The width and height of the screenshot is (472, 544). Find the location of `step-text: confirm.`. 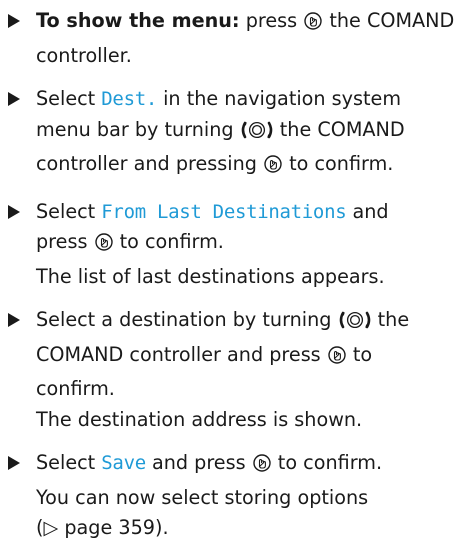

step-text: confirm. is located at coordinates (75, 388).